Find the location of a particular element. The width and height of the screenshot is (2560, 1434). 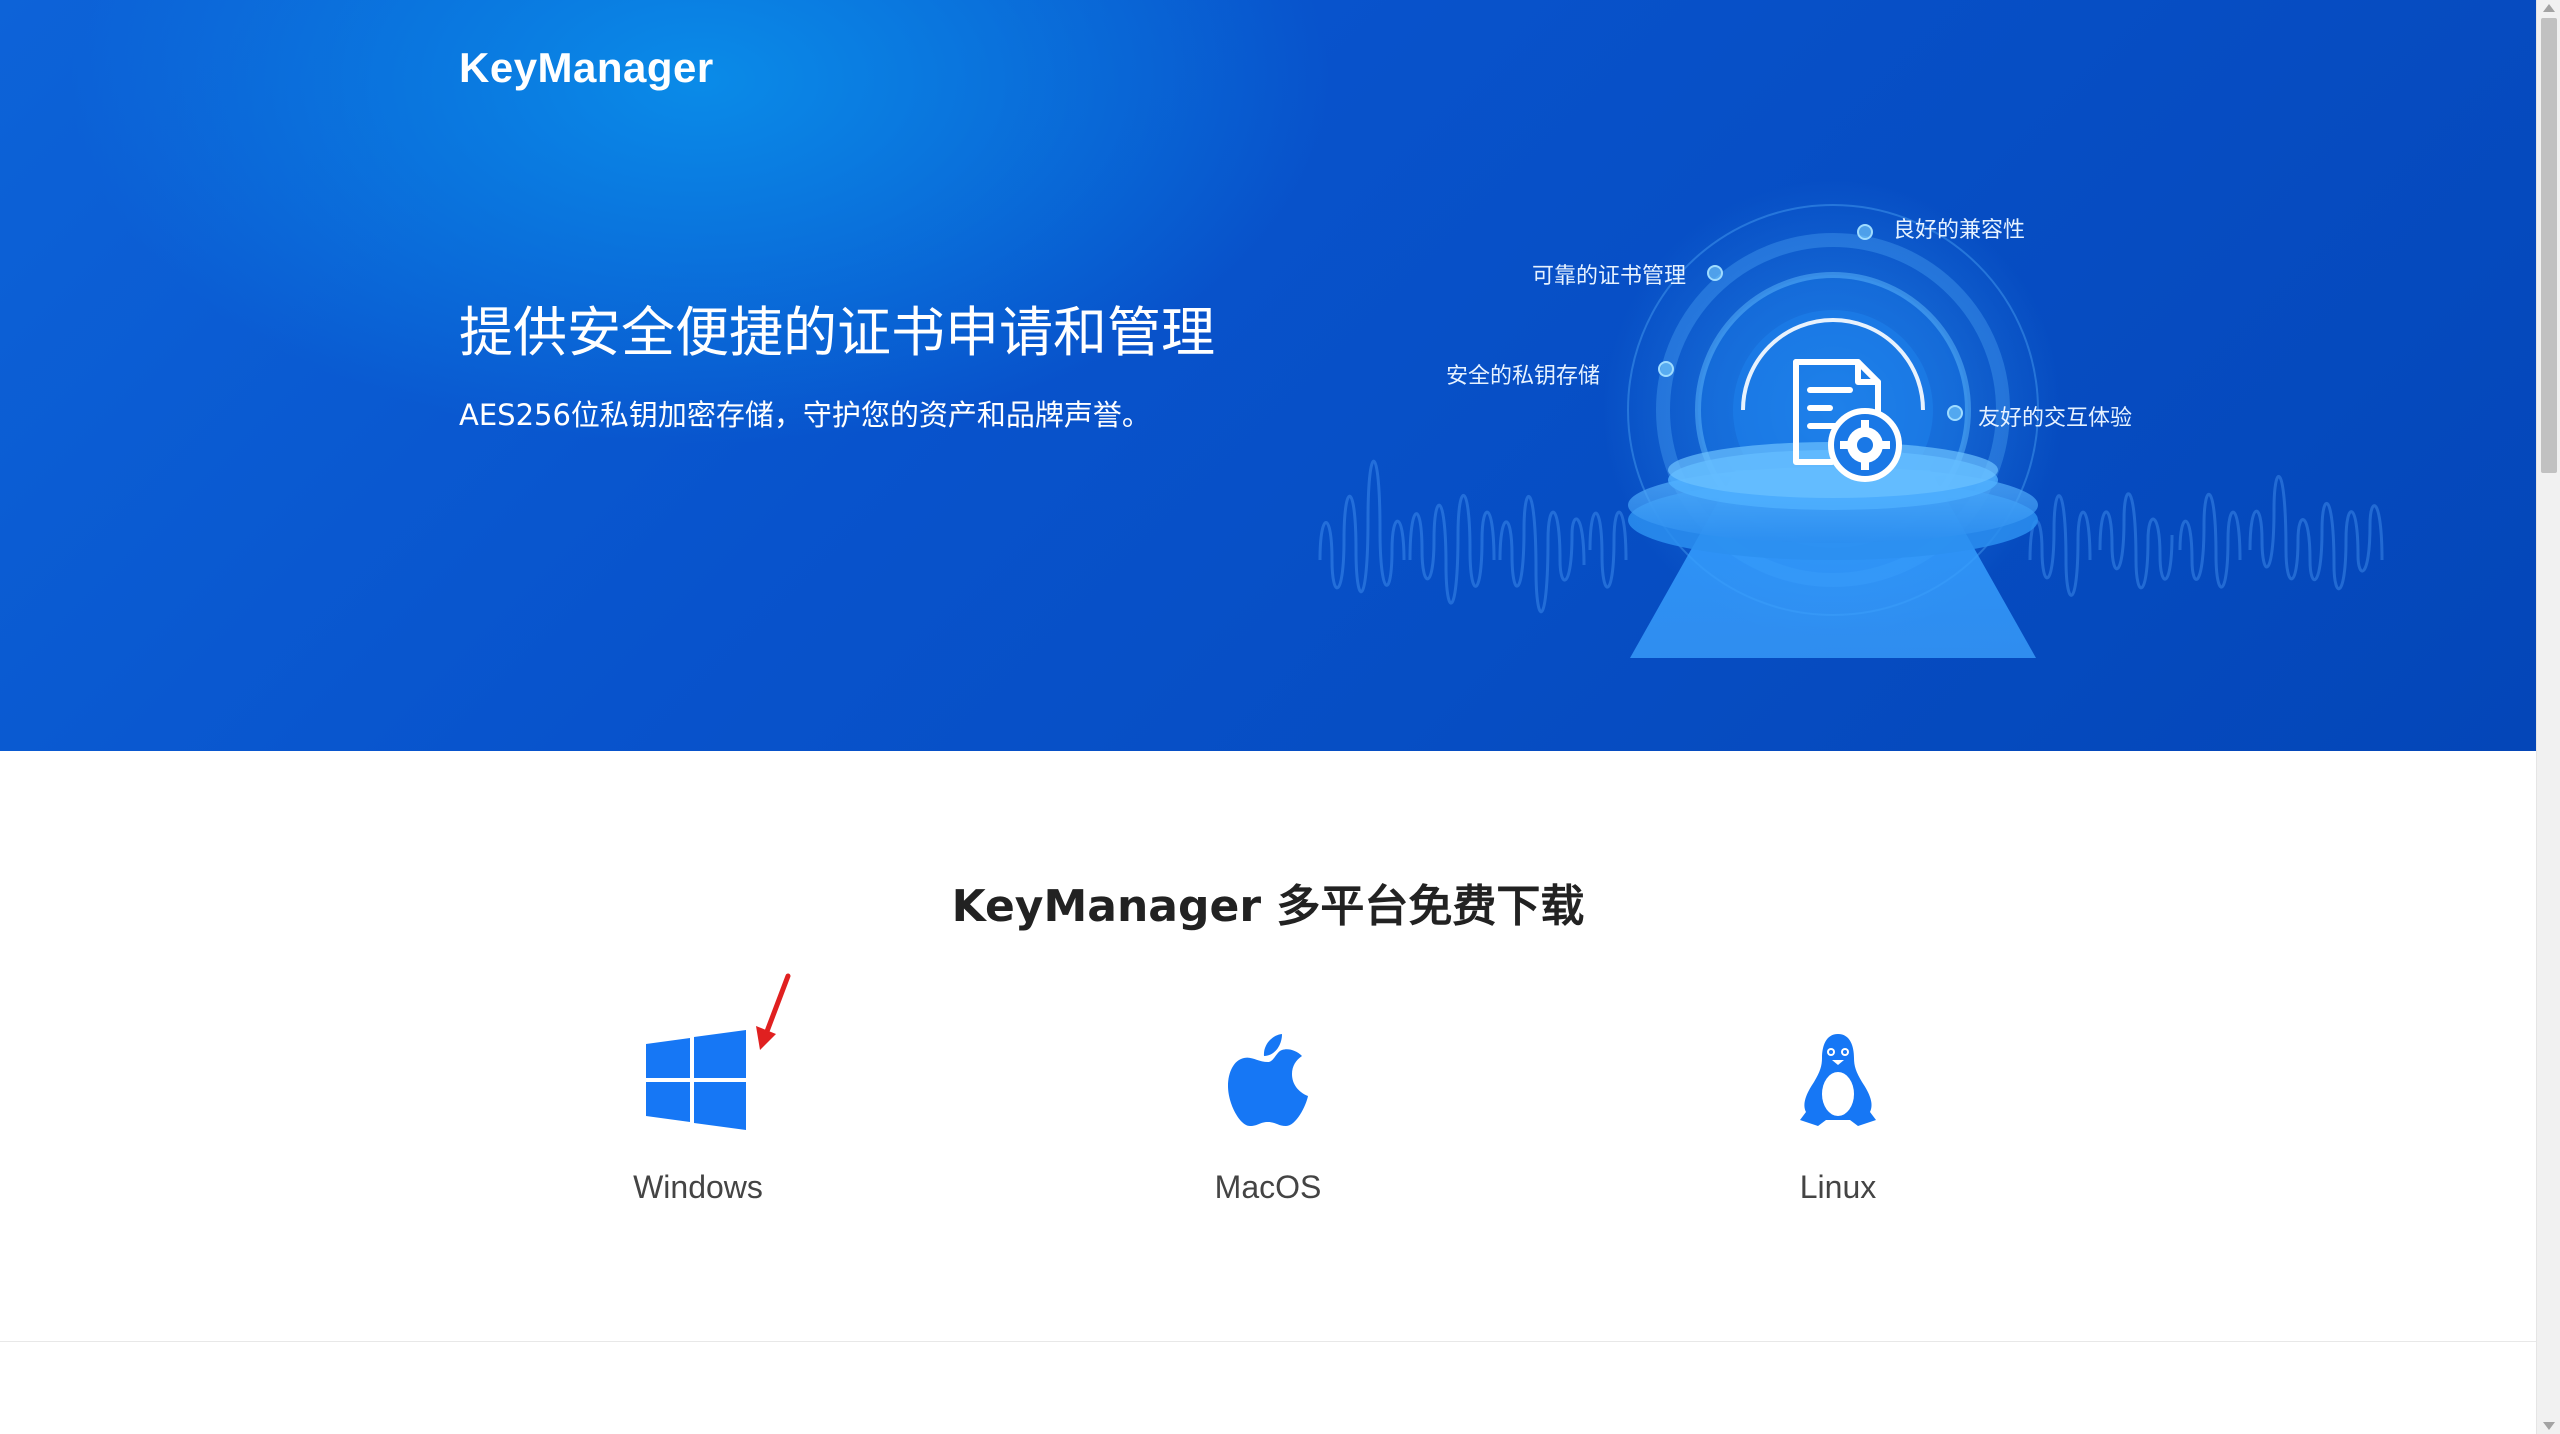

linux-penguin-icon is located at coordinates (1838, 1080).